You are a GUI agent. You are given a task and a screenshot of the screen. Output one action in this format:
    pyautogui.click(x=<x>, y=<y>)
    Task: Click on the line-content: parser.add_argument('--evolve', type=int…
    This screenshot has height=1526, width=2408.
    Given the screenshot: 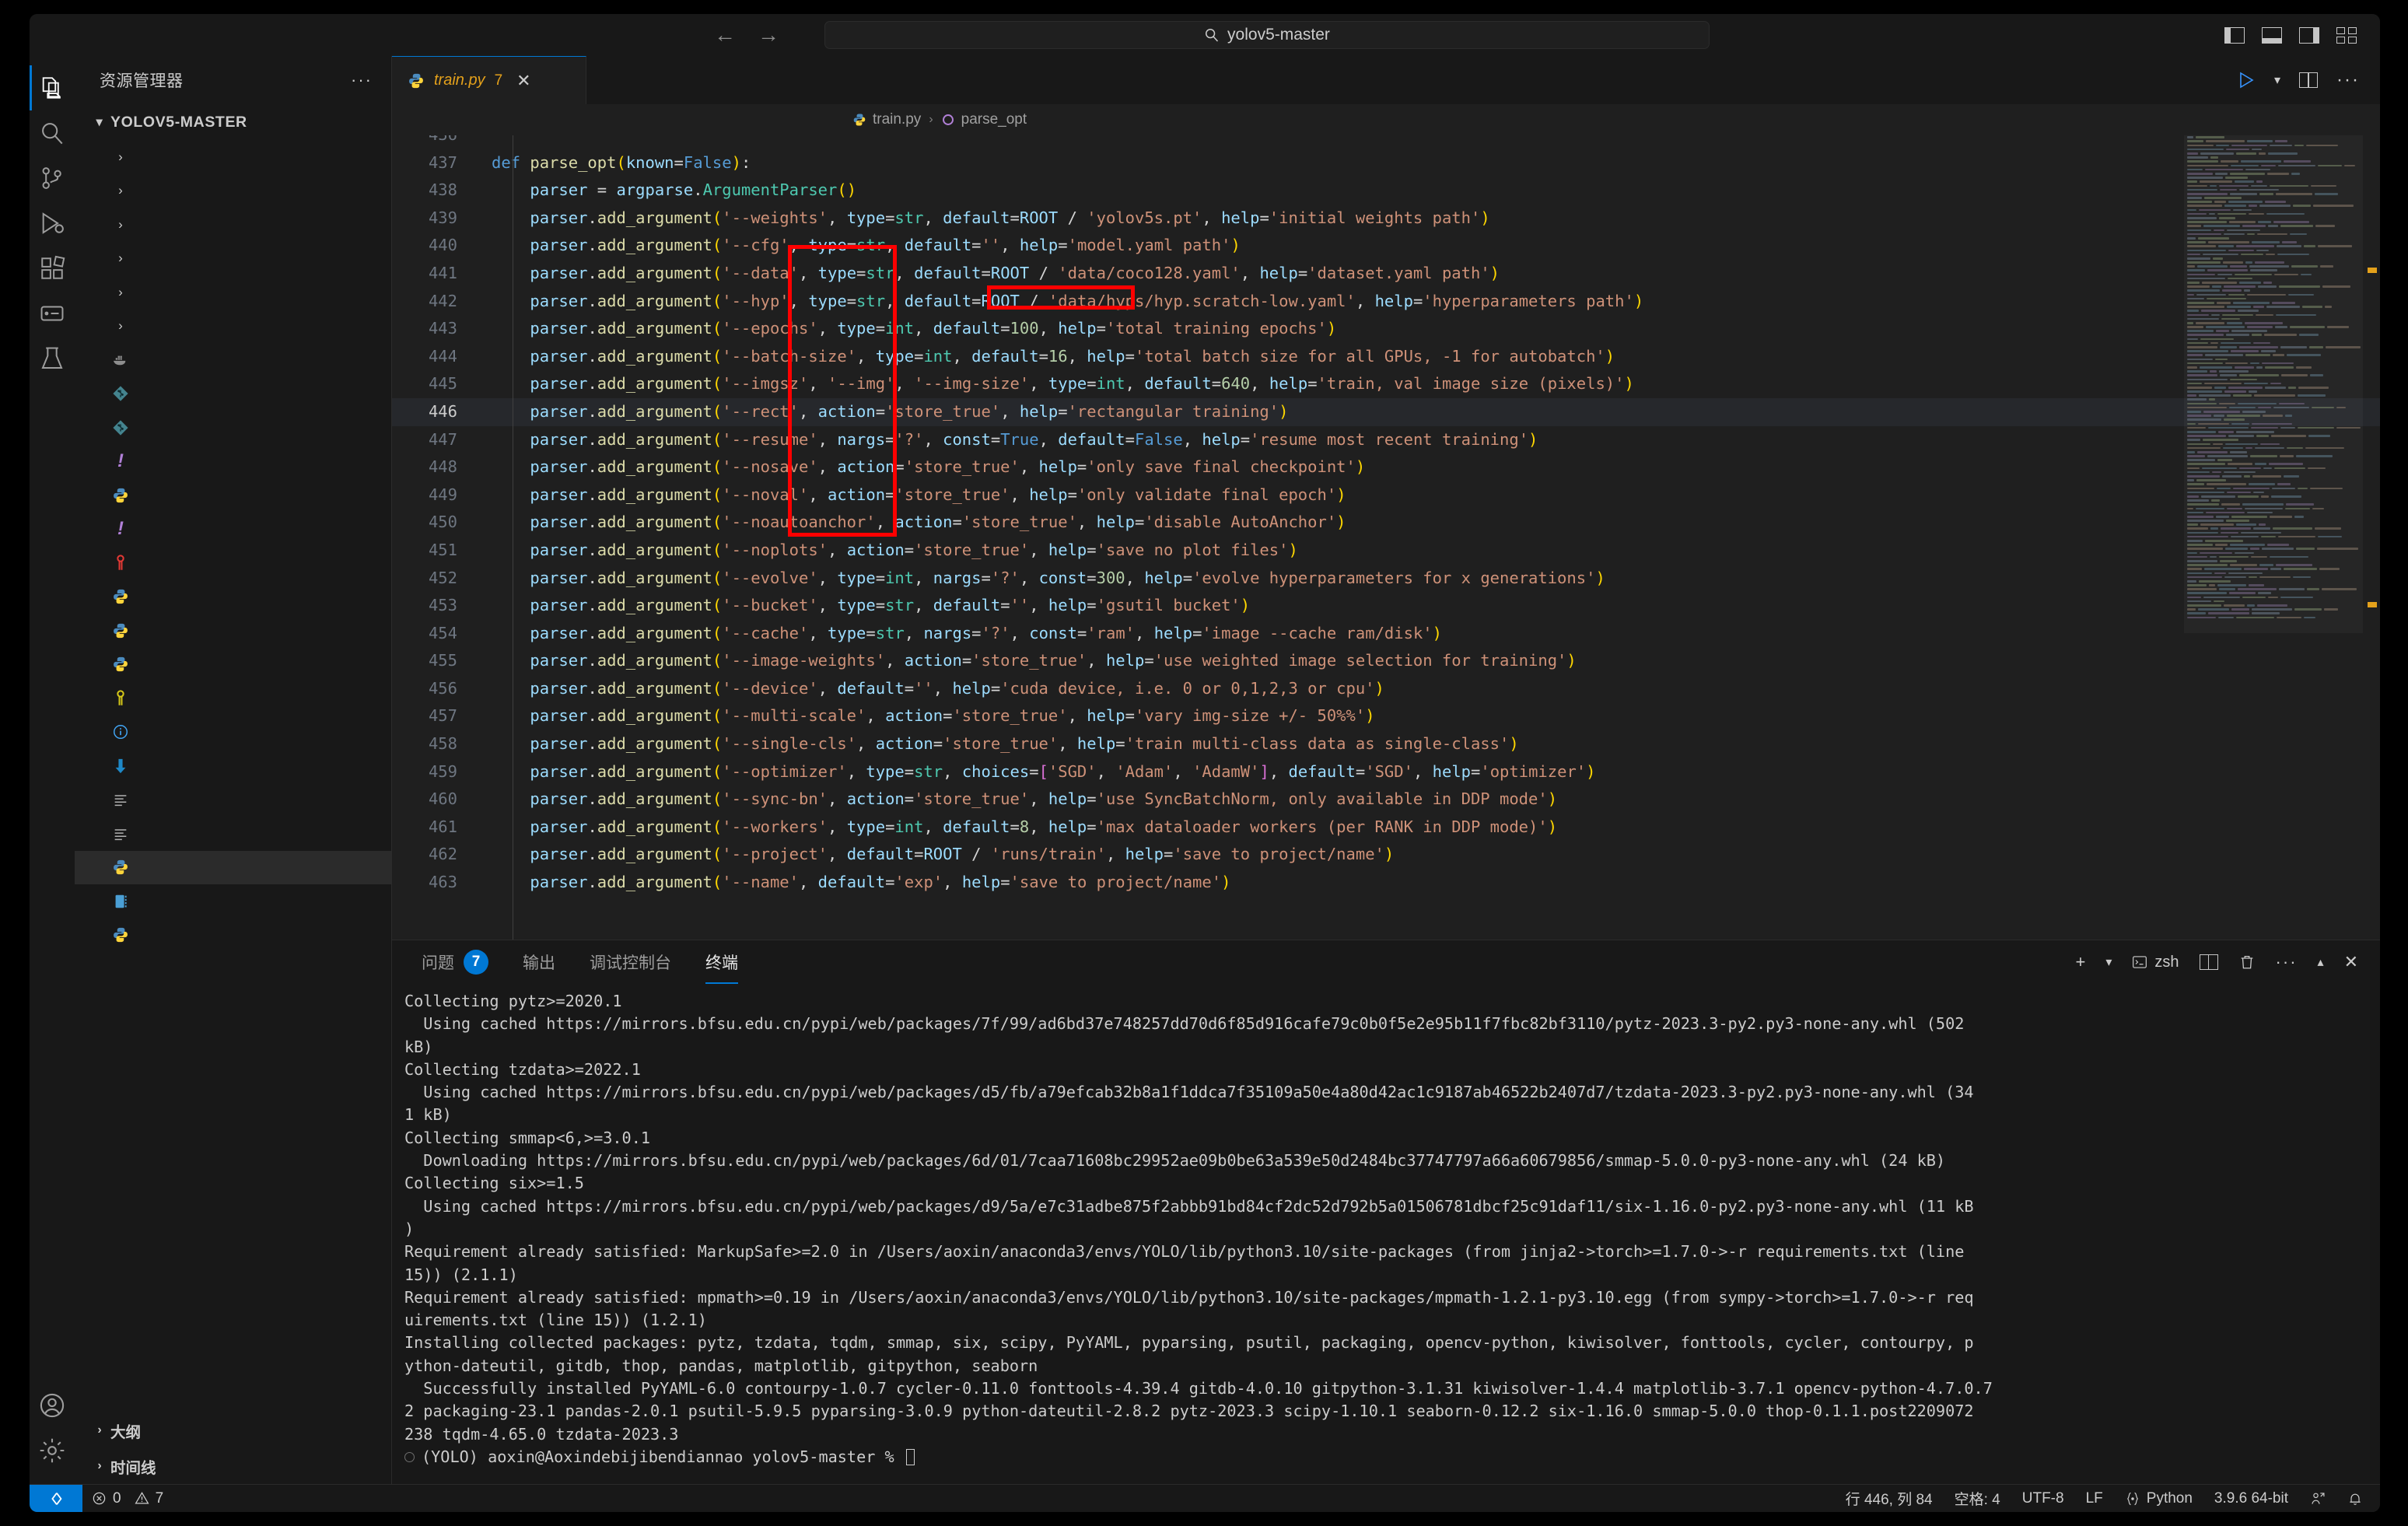 What is the action you would take?
    pyautogui.click(x=1433, y=579)
    